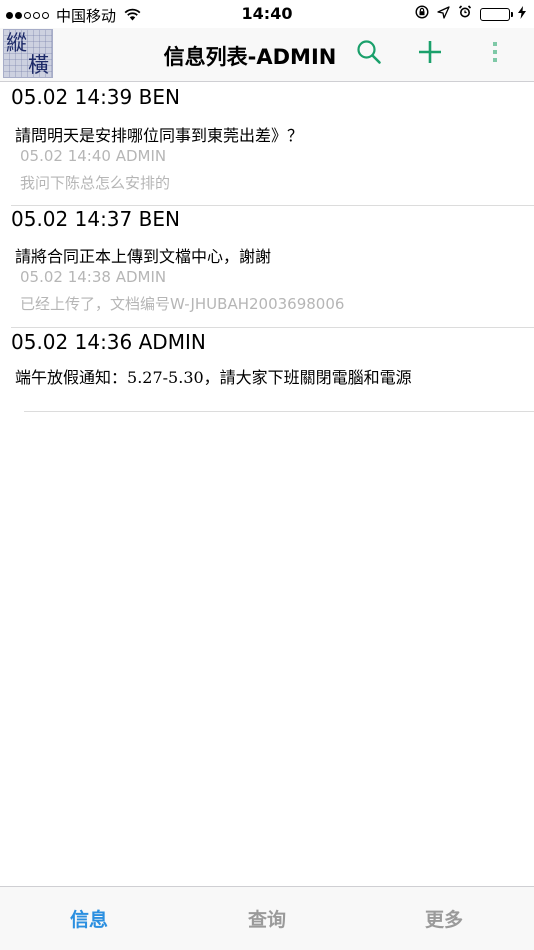  I want to click on more-button, so click(495, 54).